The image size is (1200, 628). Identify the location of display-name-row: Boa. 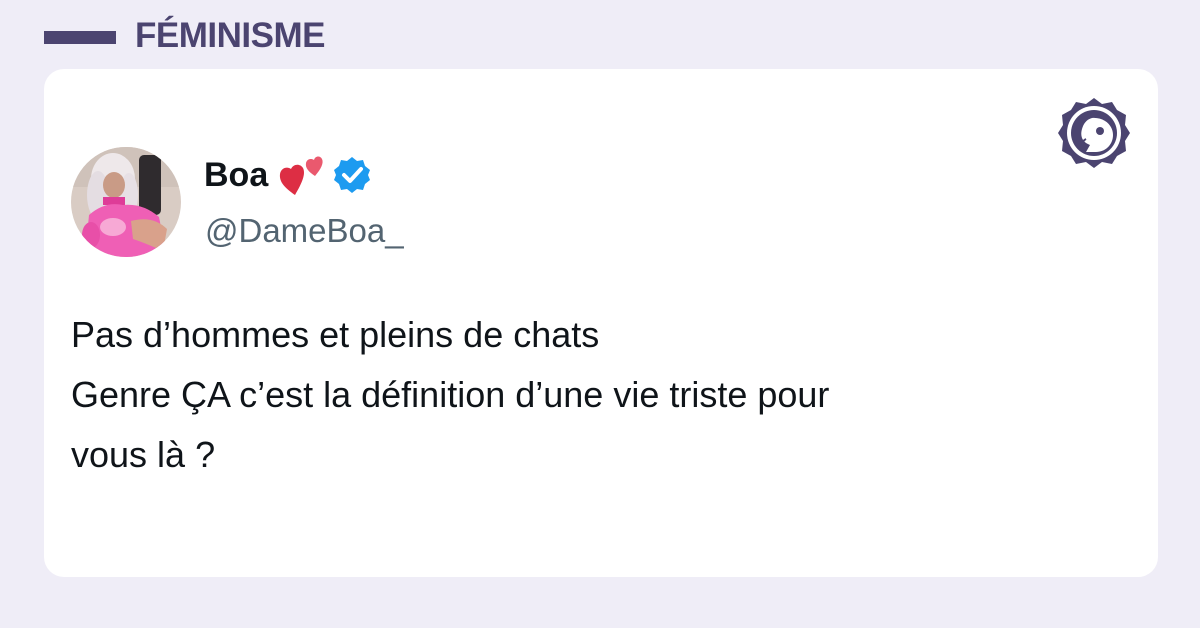
(288, 175).